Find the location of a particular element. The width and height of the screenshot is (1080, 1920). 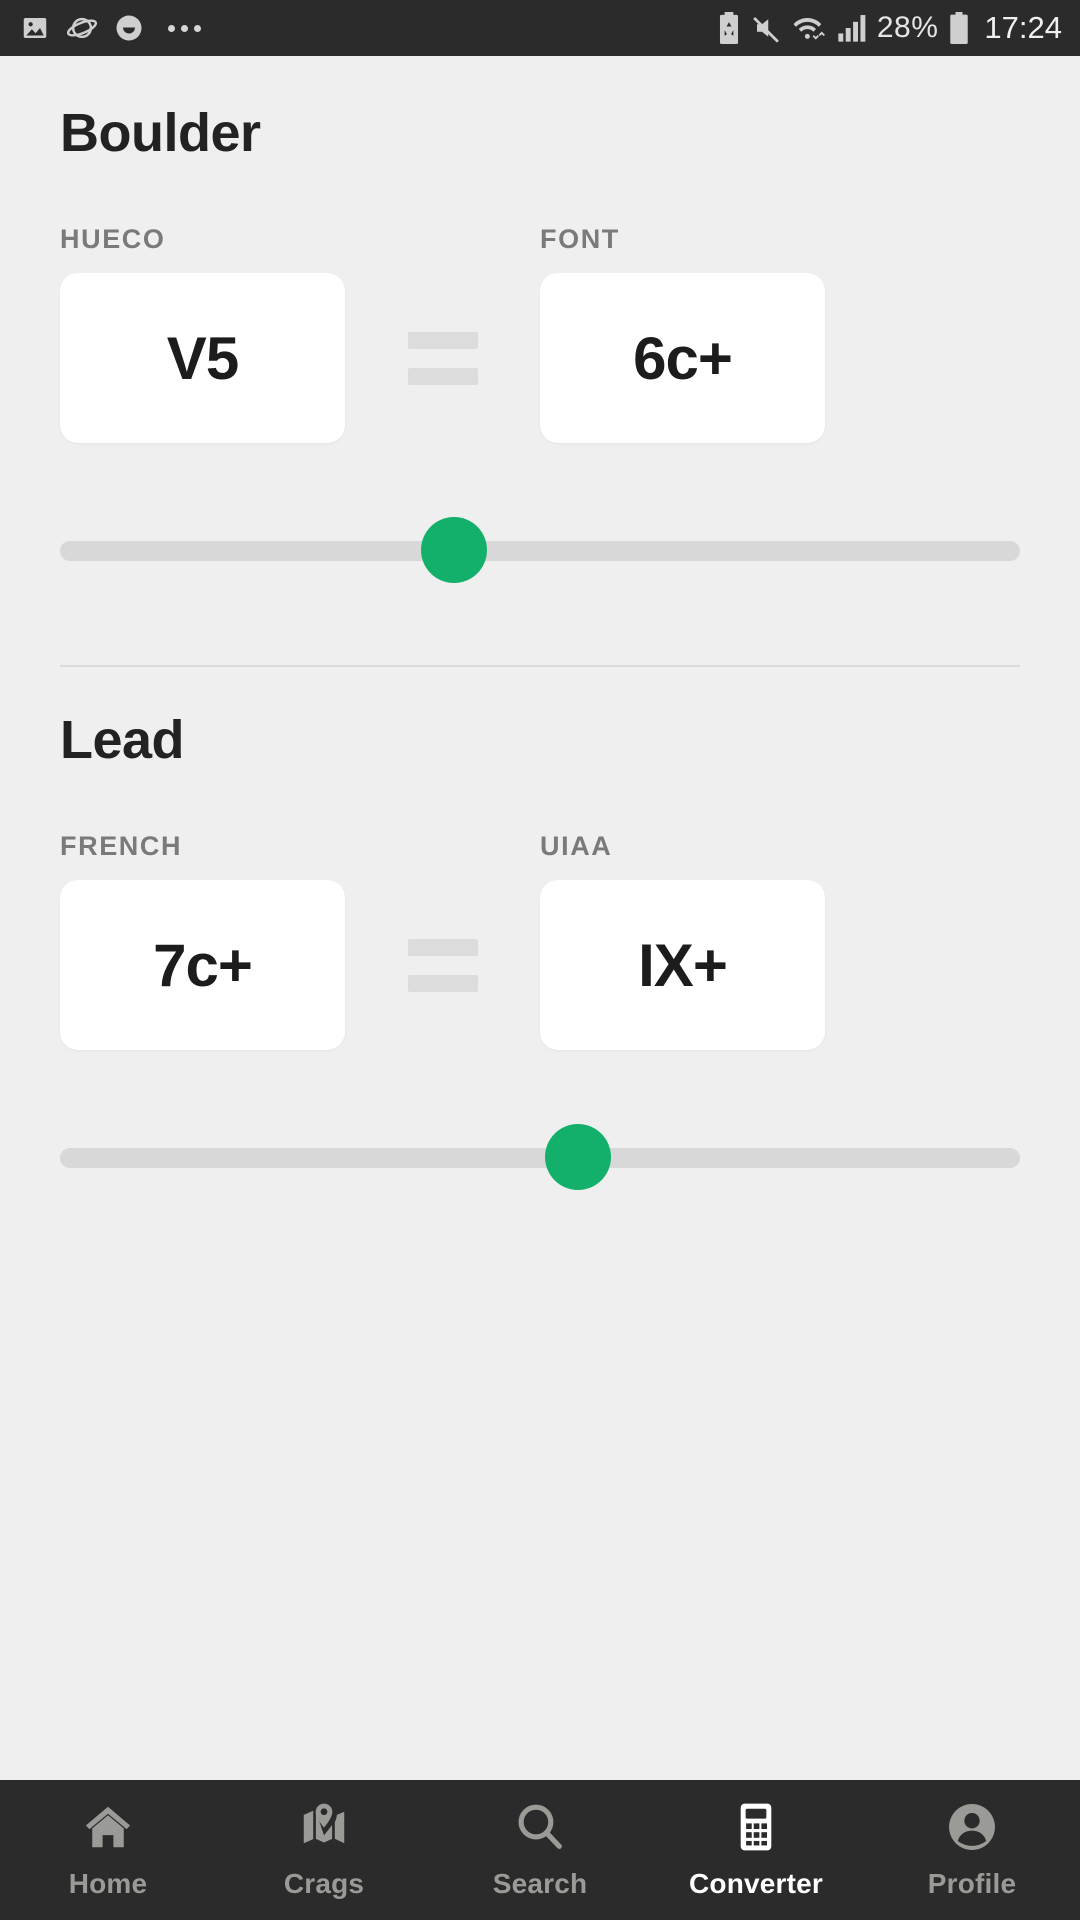

nav-item-converter: Converter is located at coordinates (756, 1850).